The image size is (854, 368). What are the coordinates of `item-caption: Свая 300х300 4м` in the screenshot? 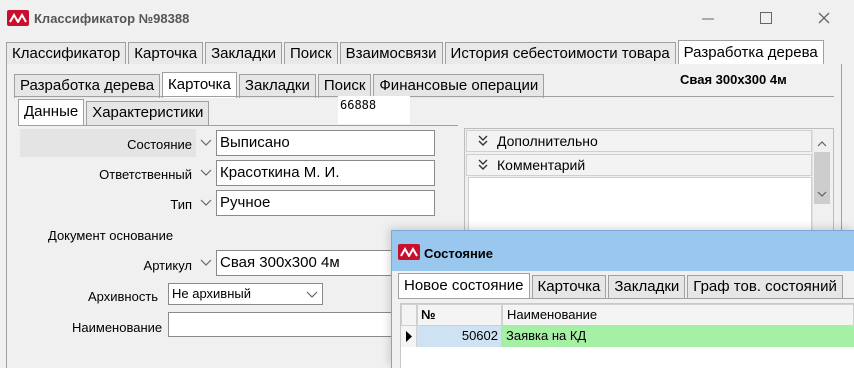 It's located at (733, 79).